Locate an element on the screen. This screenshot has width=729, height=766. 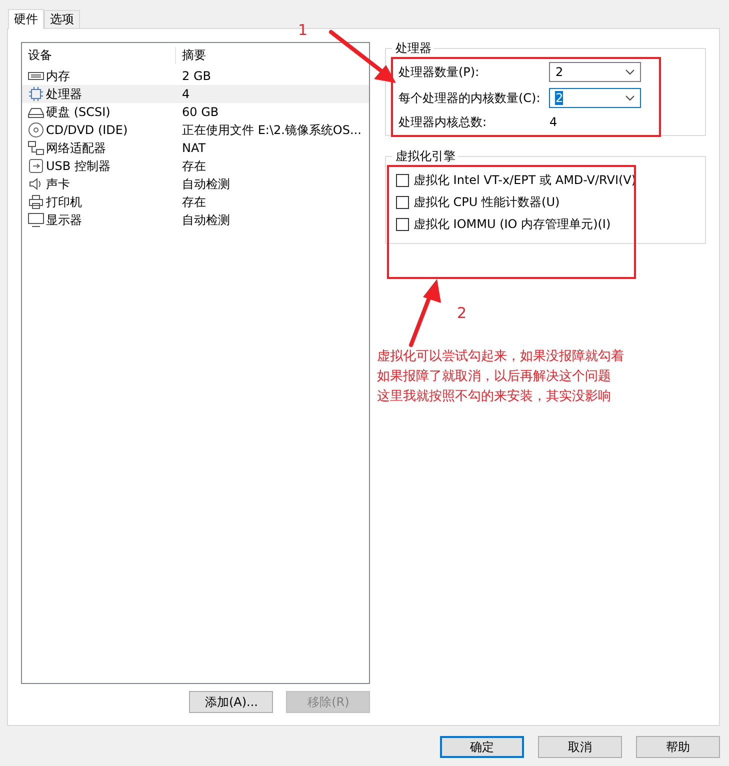
device-name: USB 控制器 is located at coordinates (78, 166).